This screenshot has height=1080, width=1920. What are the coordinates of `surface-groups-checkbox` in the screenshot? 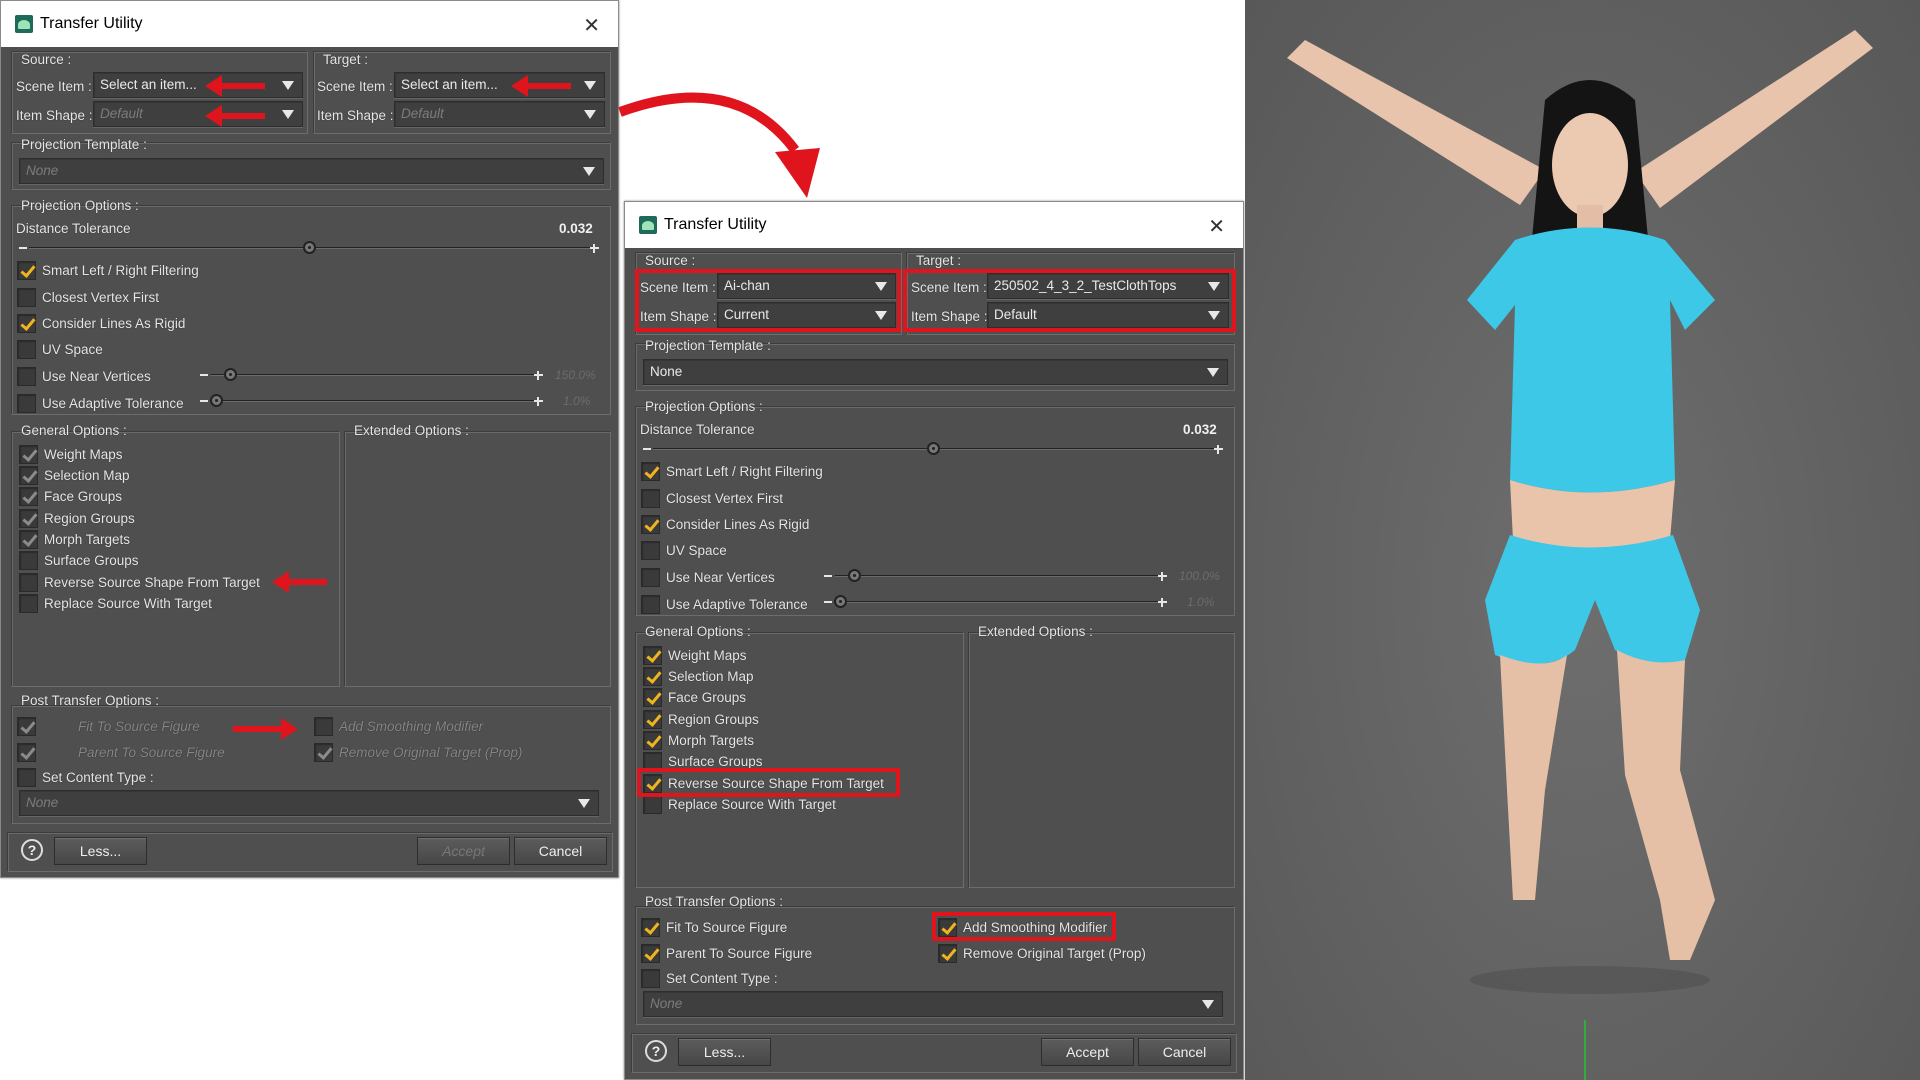 It's located at (28, 560).